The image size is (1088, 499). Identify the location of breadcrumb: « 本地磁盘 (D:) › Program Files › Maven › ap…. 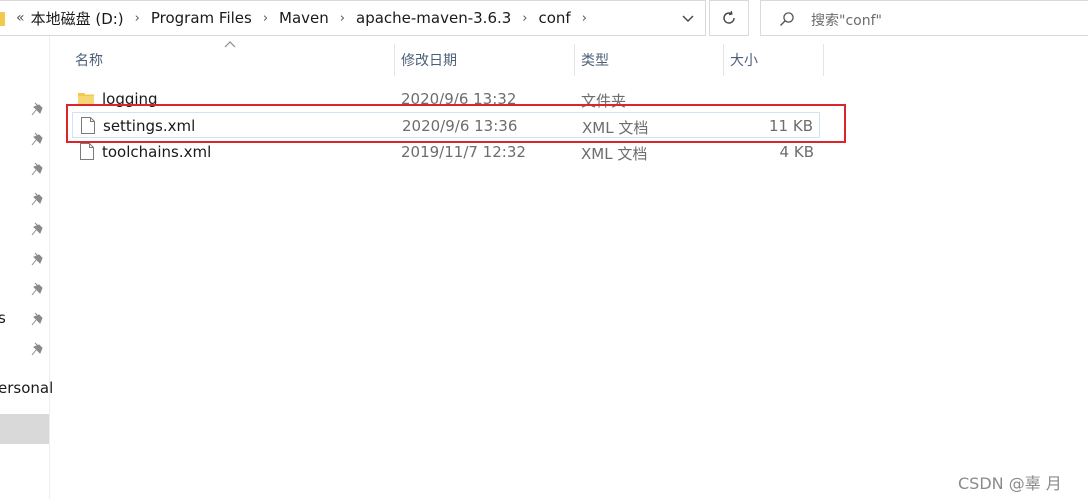
(307, 18).